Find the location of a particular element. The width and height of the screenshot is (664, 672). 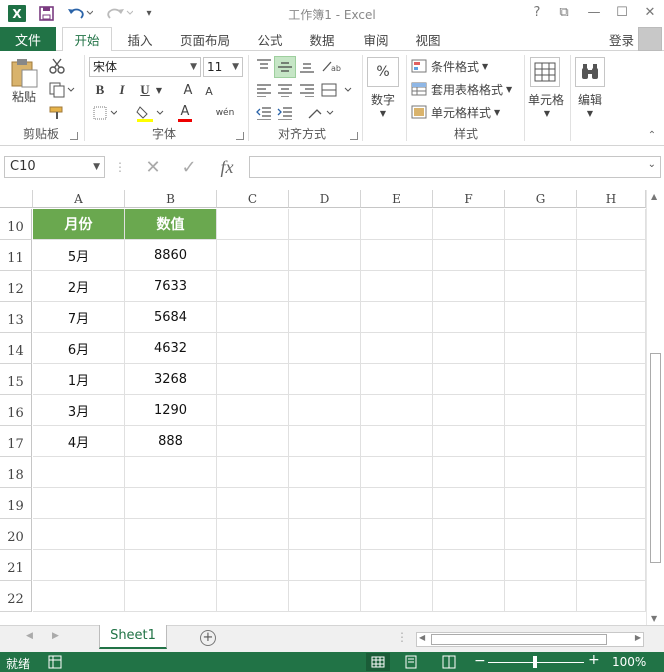

tab-data: 数据 is located at coordinates (322, 39).